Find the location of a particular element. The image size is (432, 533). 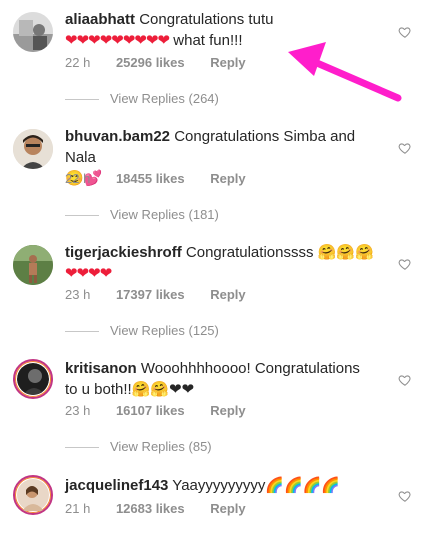

annotation-arrow-icon is located at coordinates (345, 72).